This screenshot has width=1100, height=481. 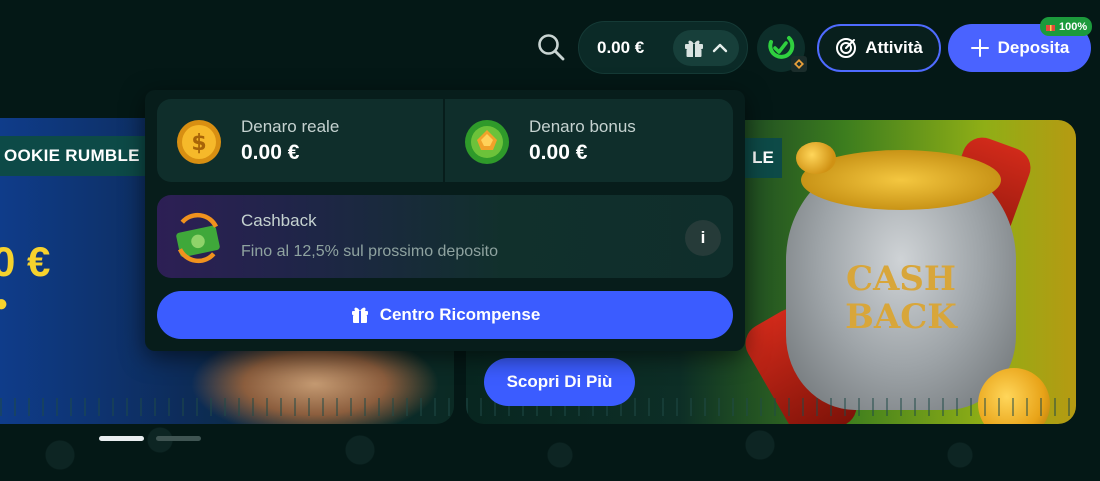 I want to click on bonus-money-card: Denaro bonus 0.00 €, so click(x=589, y=140).